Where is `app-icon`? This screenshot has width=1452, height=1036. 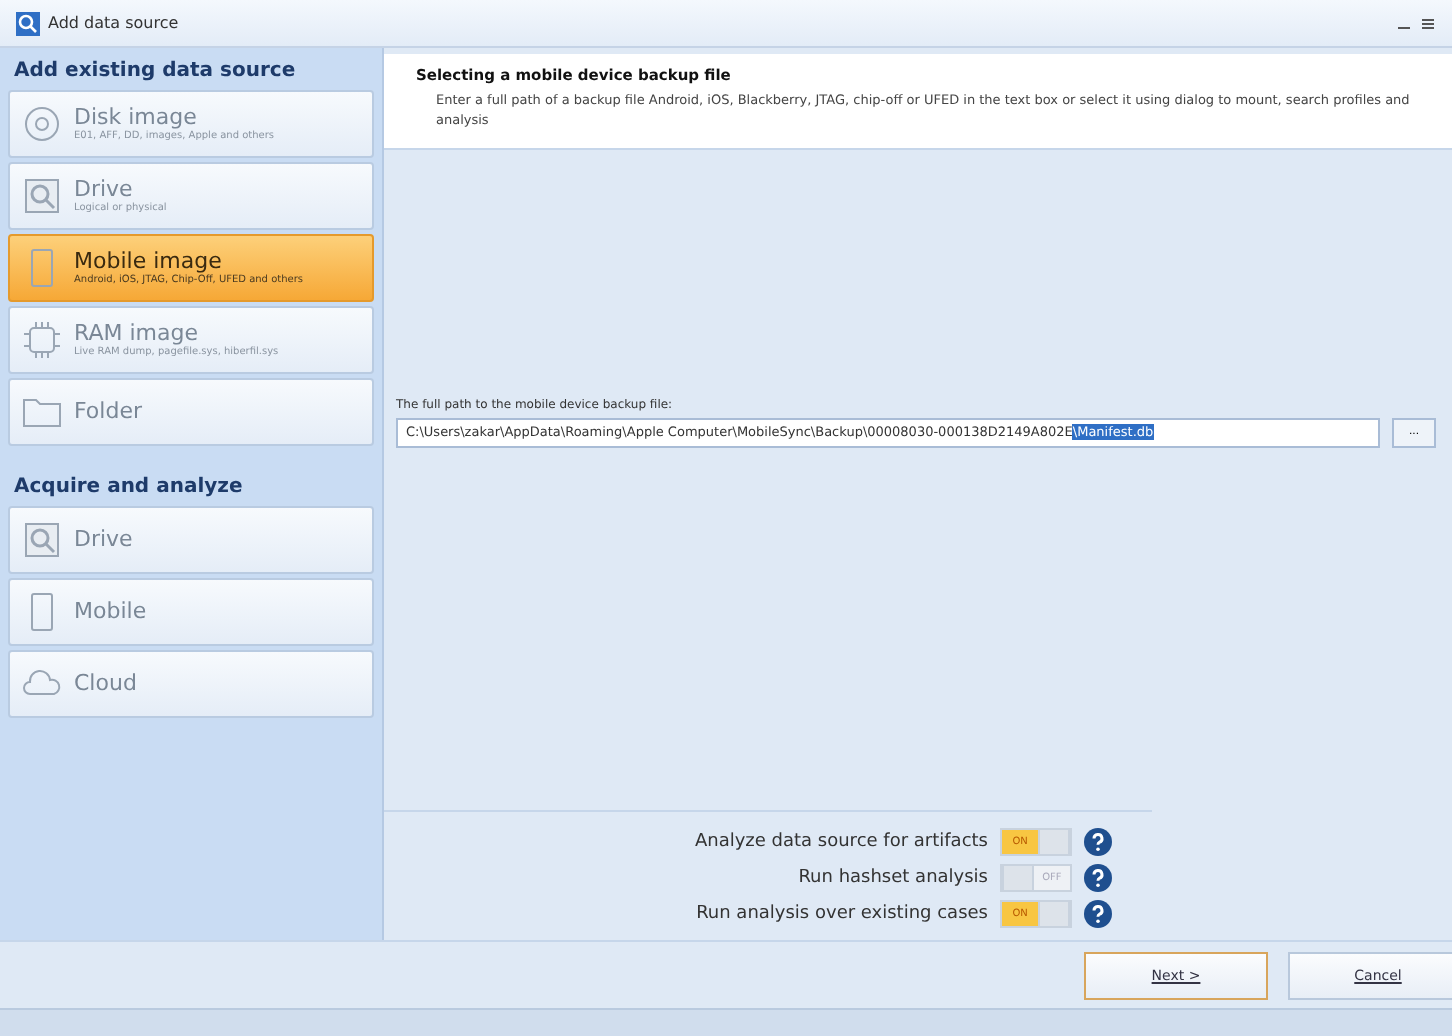
app-icon is located at coordinates (28, 23).